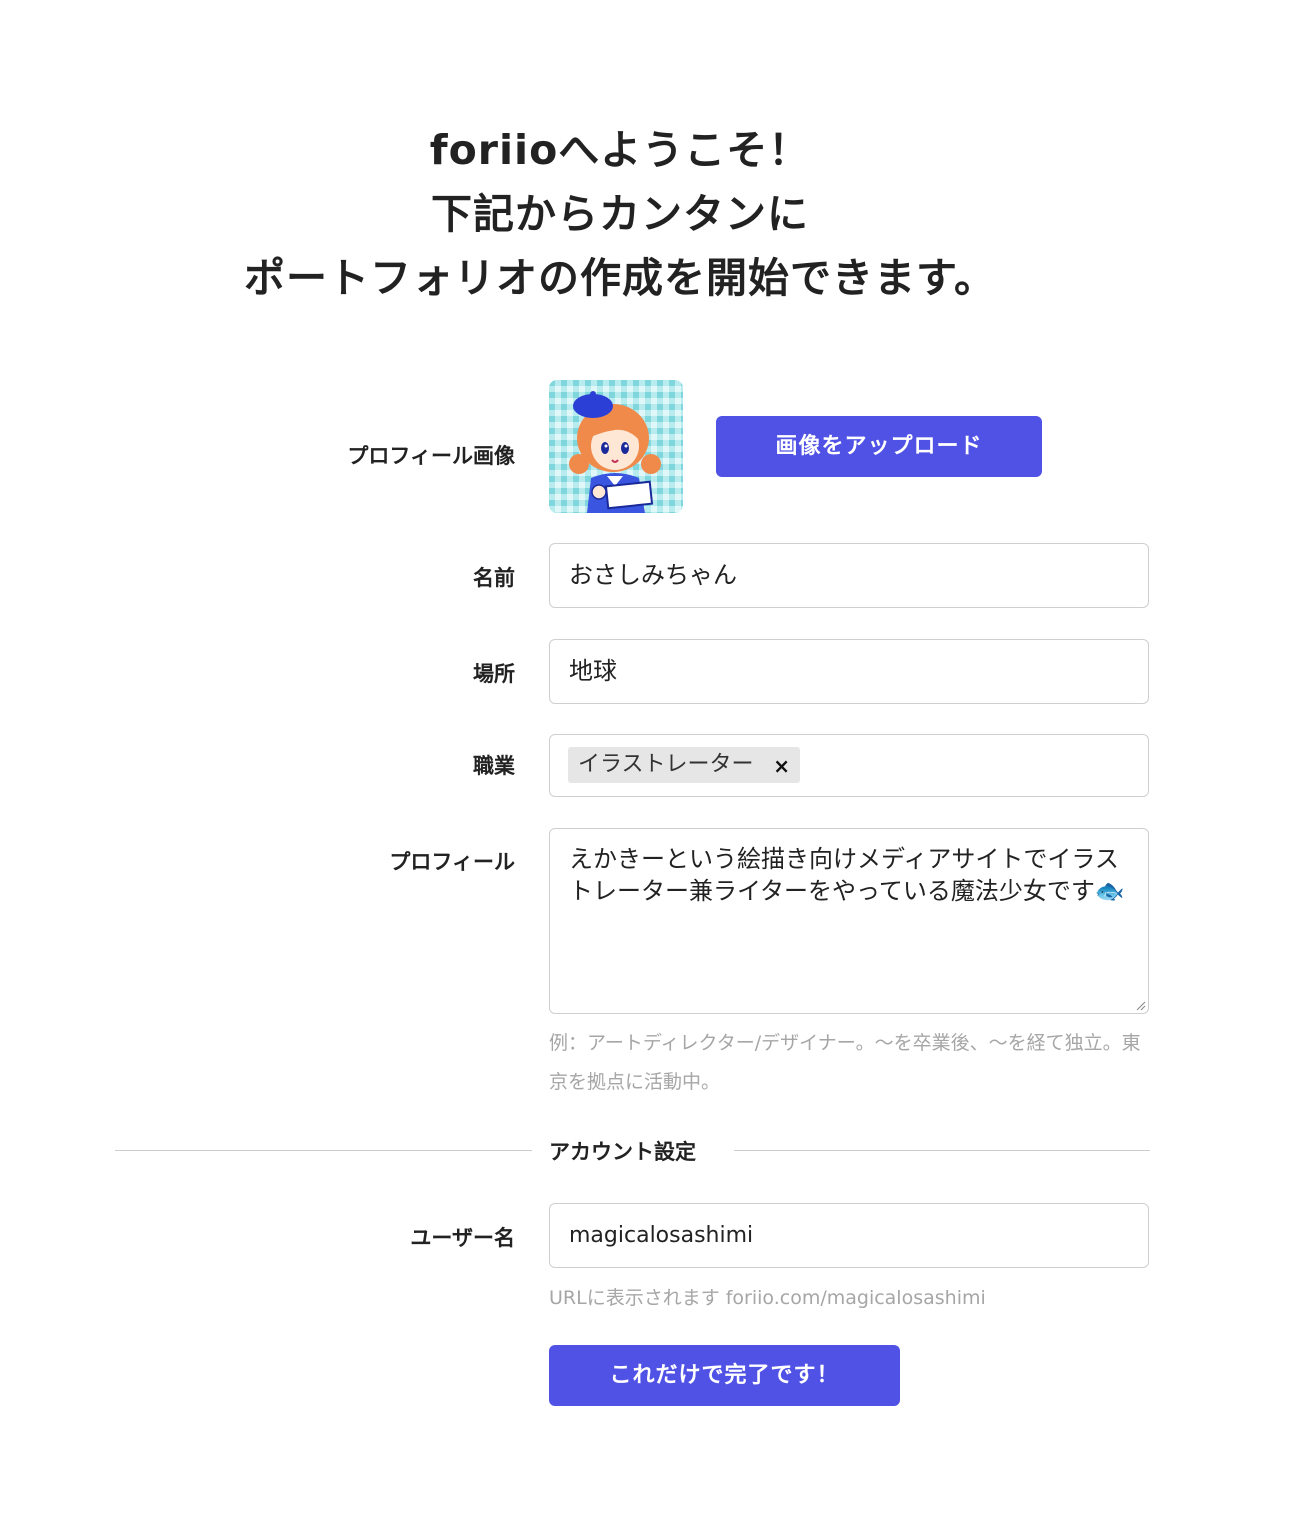  I want to click on name-label: 名前, so click(494, 578).